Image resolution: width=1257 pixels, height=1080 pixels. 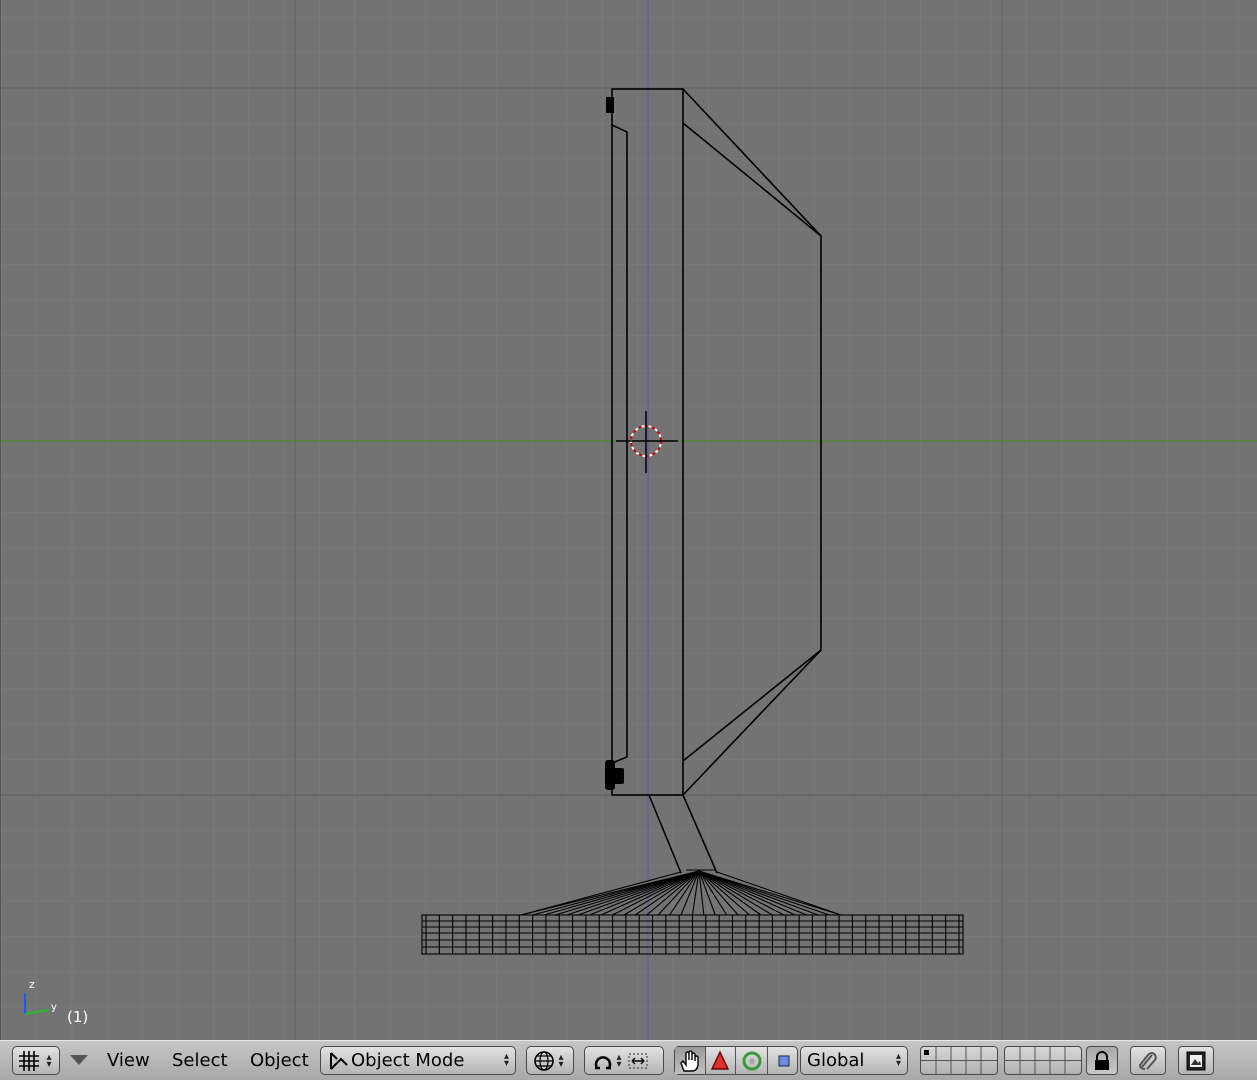 I want to click on render-icon, so click(x=1196, y=1060).